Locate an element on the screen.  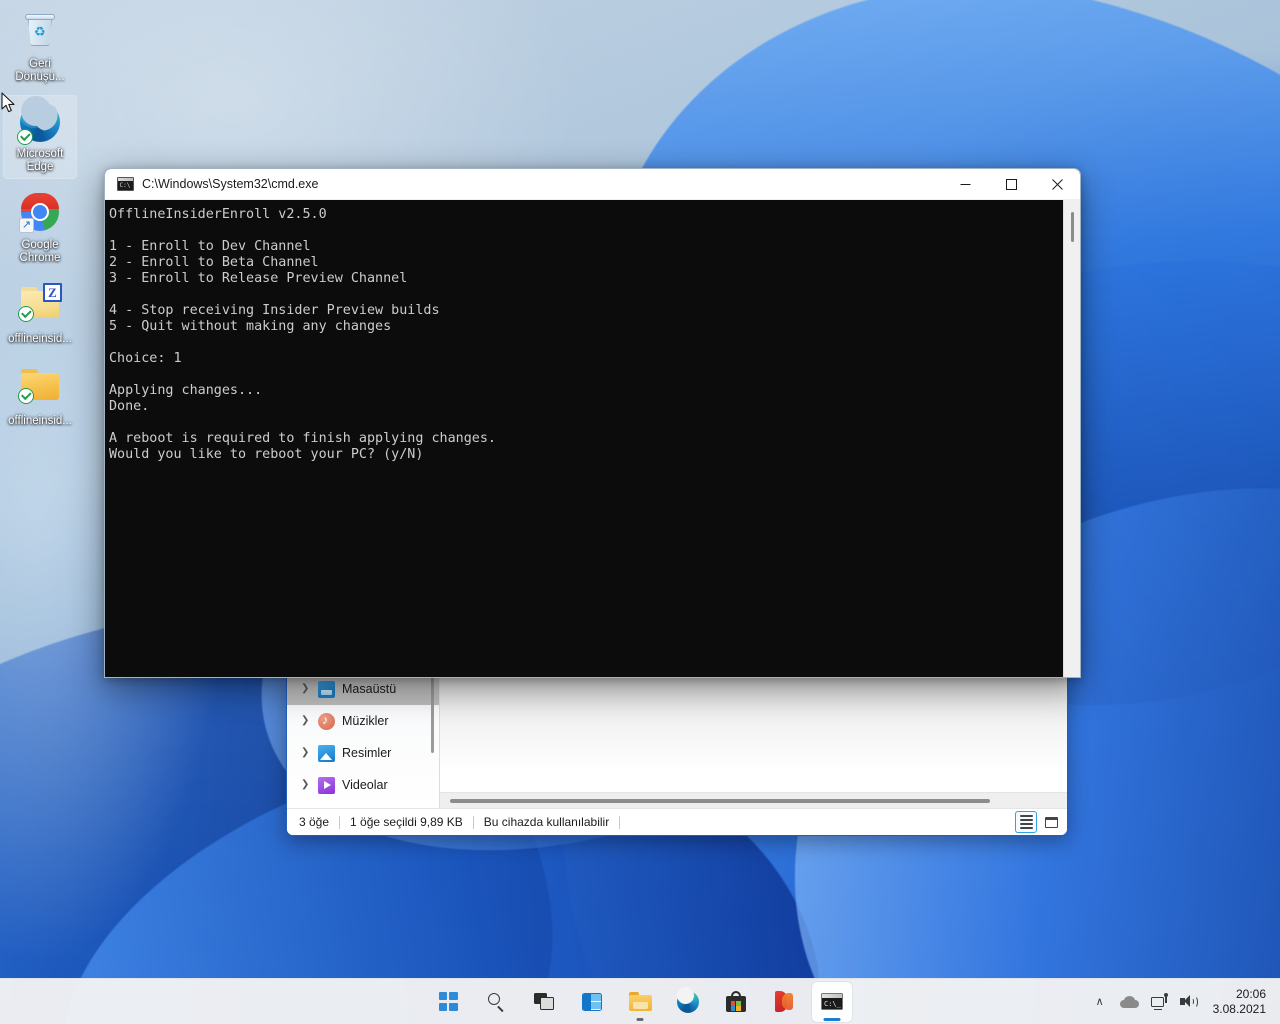
desktop-folder-icon is located at coordinates (326, 689).